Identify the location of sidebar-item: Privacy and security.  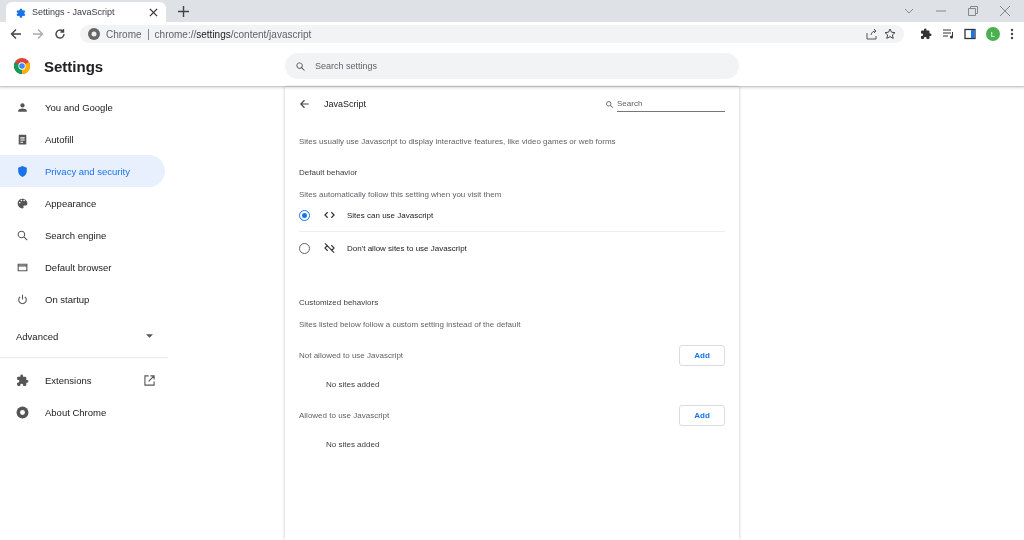
(82, 171).